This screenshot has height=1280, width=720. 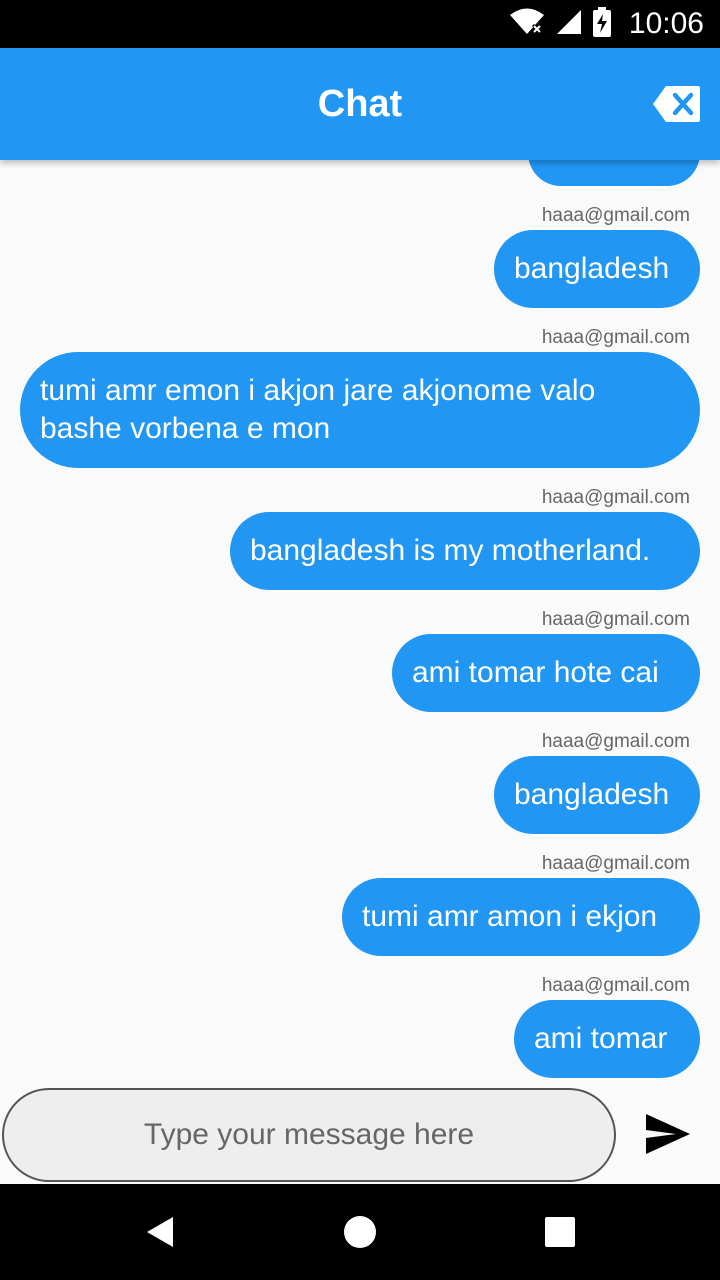 I want to click on message-bubble: tumi amr amon i ekjon, so click(x=521, y=917).